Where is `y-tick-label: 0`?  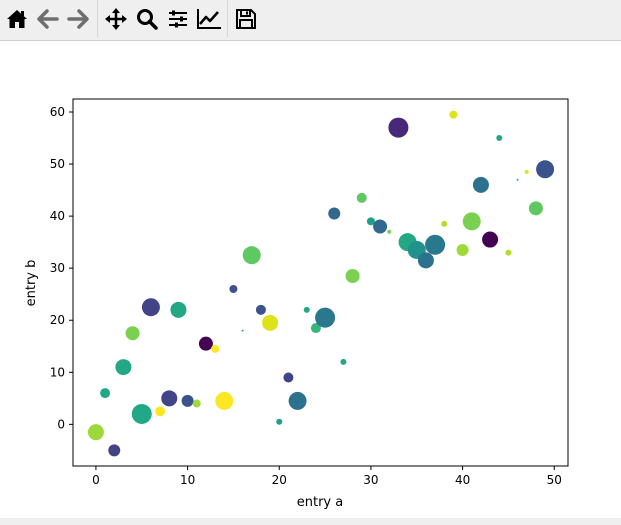 y-tick-label: 0 is located at coordinates (61, 424).